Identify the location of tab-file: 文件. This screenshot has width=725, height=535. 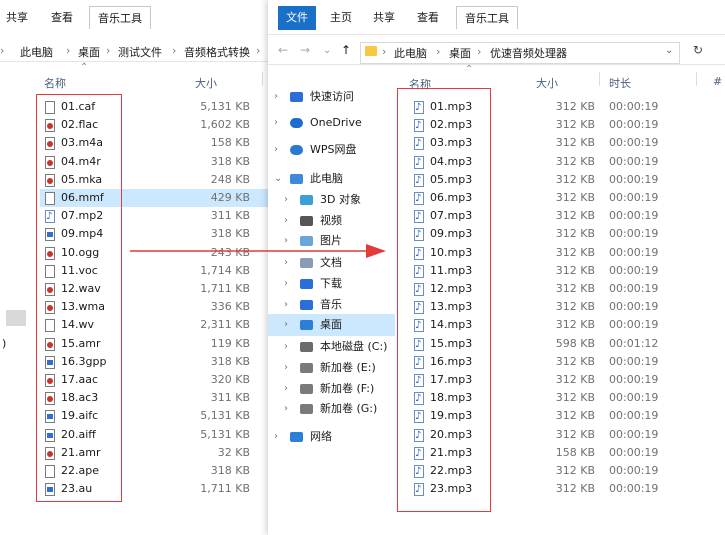
(297, 18).